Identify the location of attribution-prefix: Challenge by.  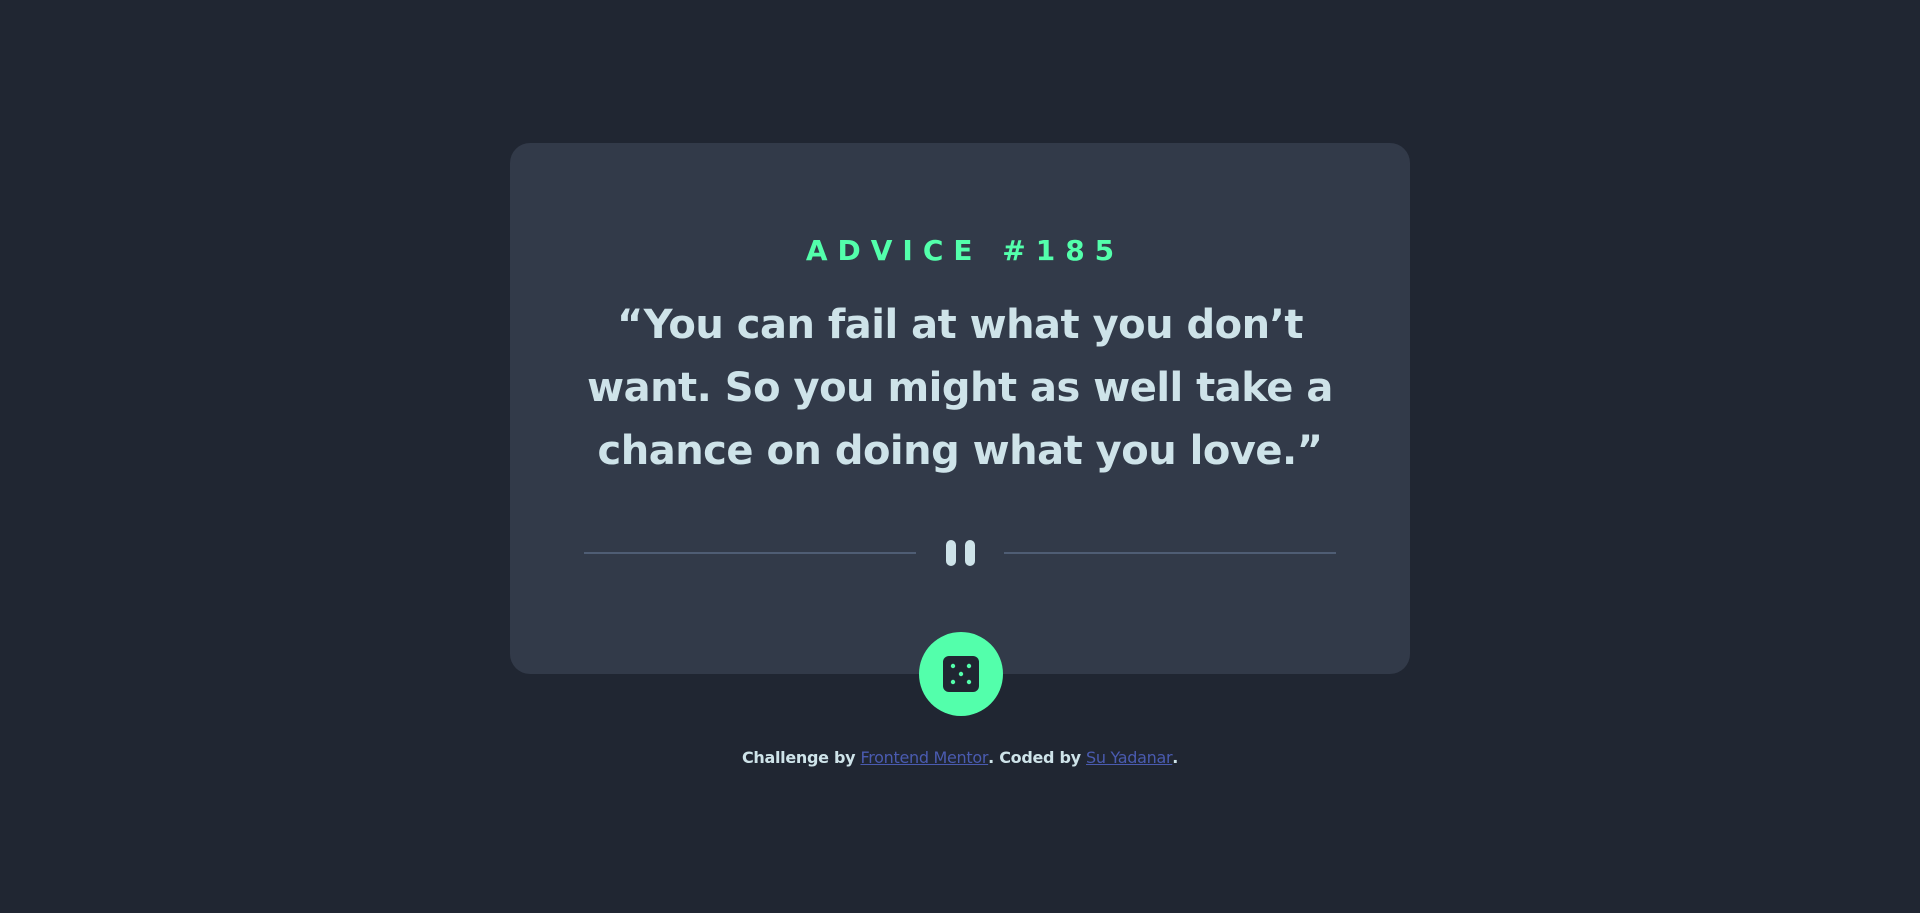
(801, 757).